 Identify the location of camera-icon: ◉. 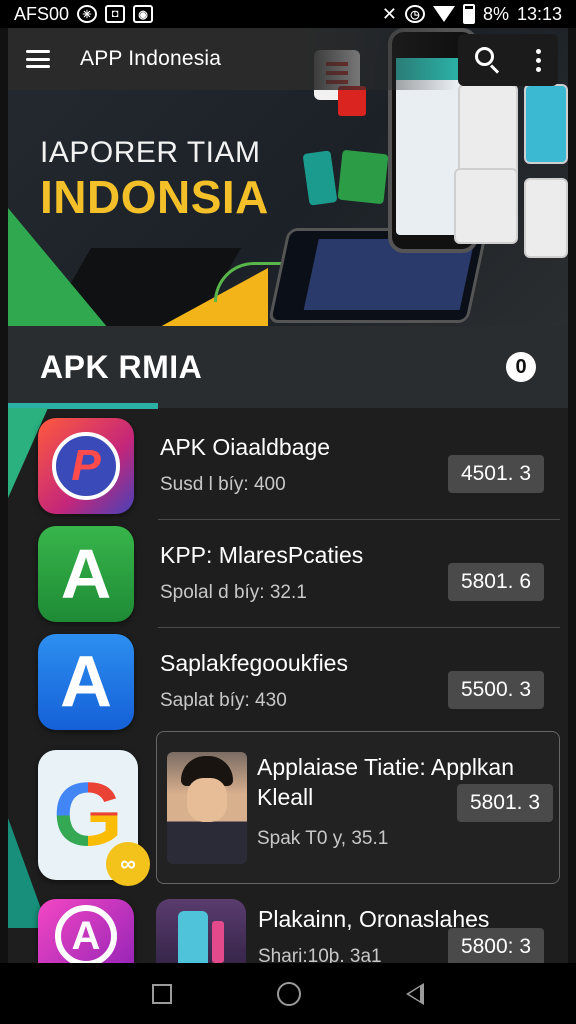
(143, 14).